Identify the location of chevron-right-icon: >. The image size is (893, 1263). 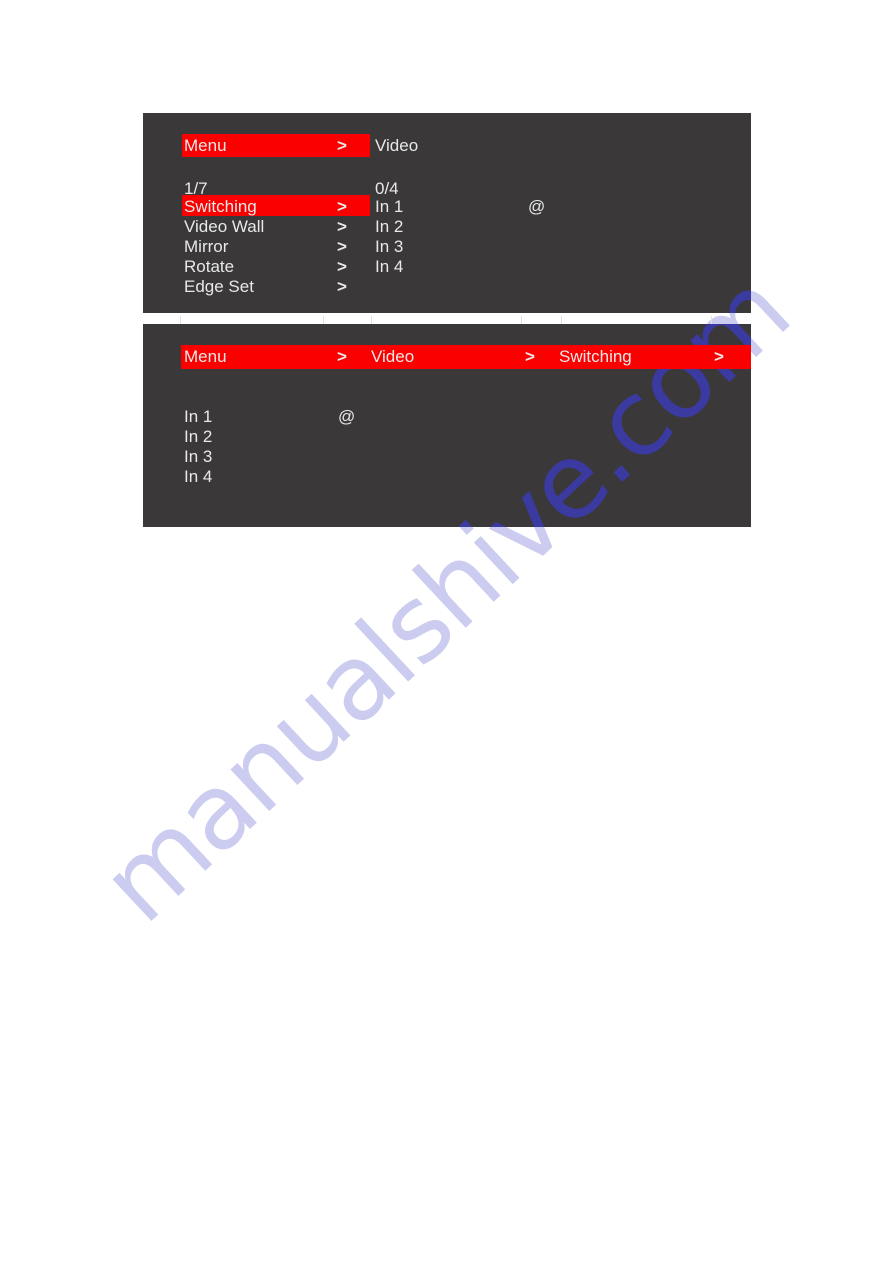
(342, 145).